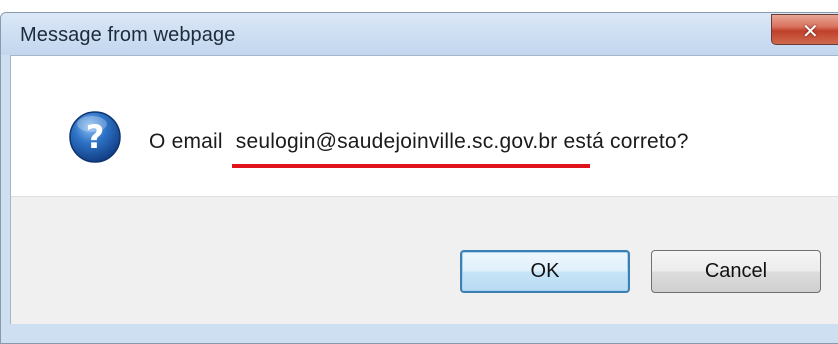 This screenshot has height=344, width=838. I want to click on question-icon: ?, so click(95, 137).